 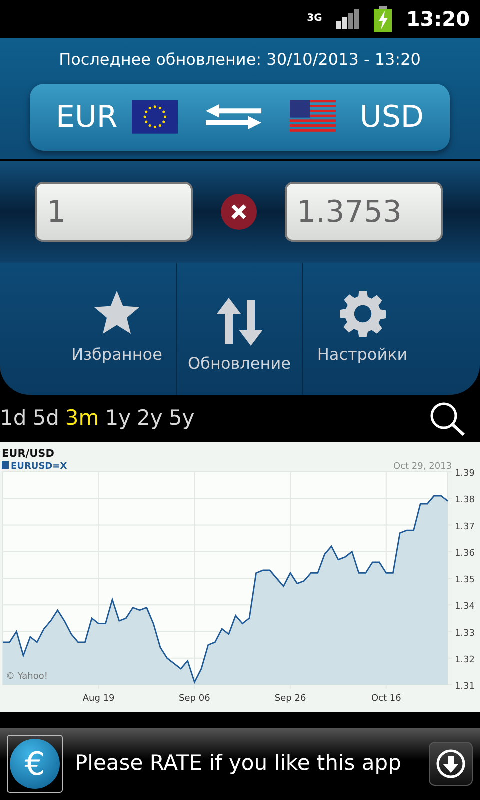 I want to click on y-axis-label: 1.36, so click(x=464, y=554).